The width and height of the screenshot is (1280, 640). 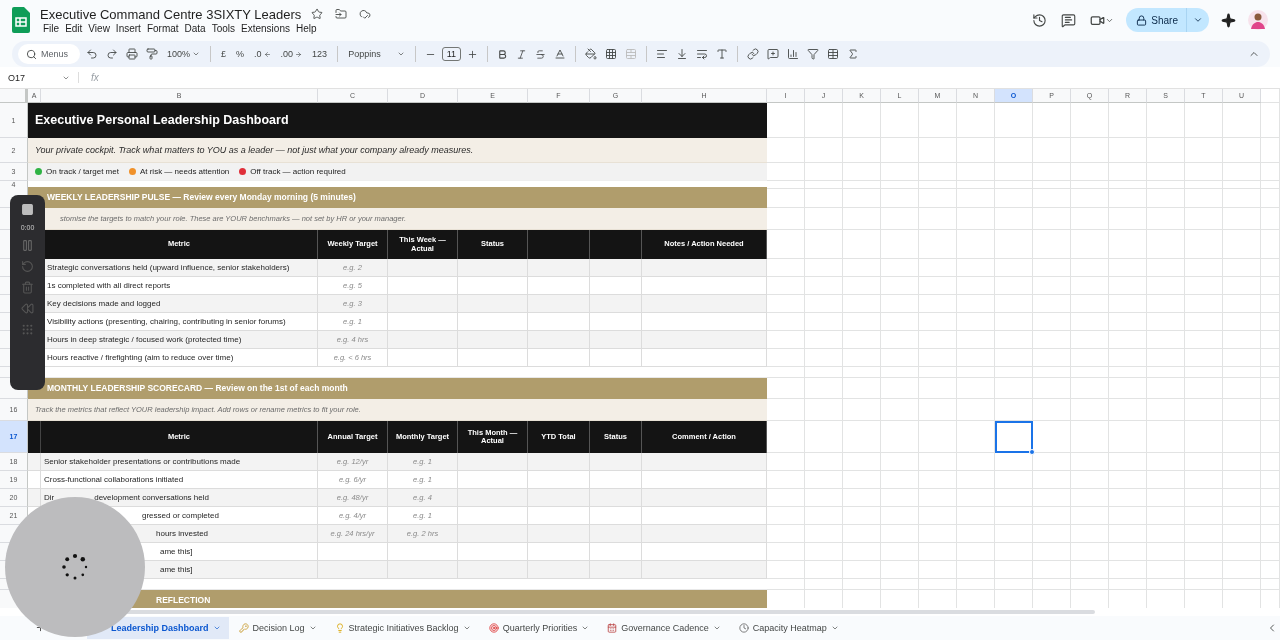 I want to click on menu-search-field: Menus, so click(x=49, y=54).